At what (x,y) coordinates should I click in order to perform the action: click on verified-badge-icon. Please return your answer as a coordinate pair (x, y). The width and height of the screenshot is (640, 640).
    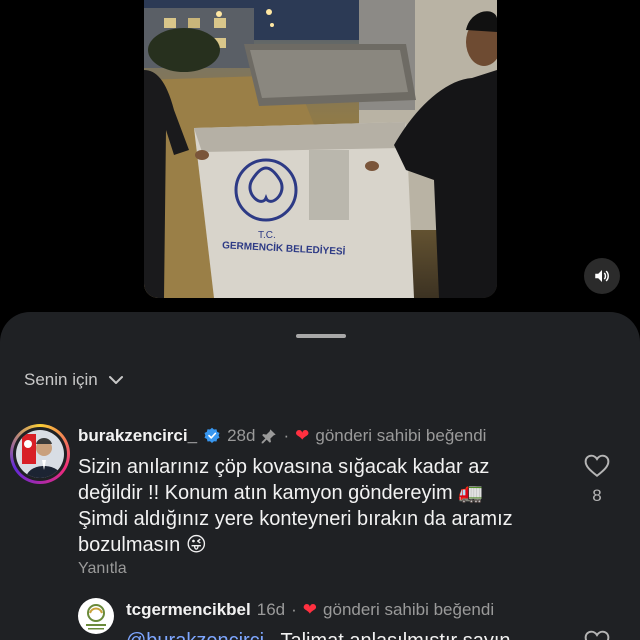
    Looking at the image, I should click on (212, 435).